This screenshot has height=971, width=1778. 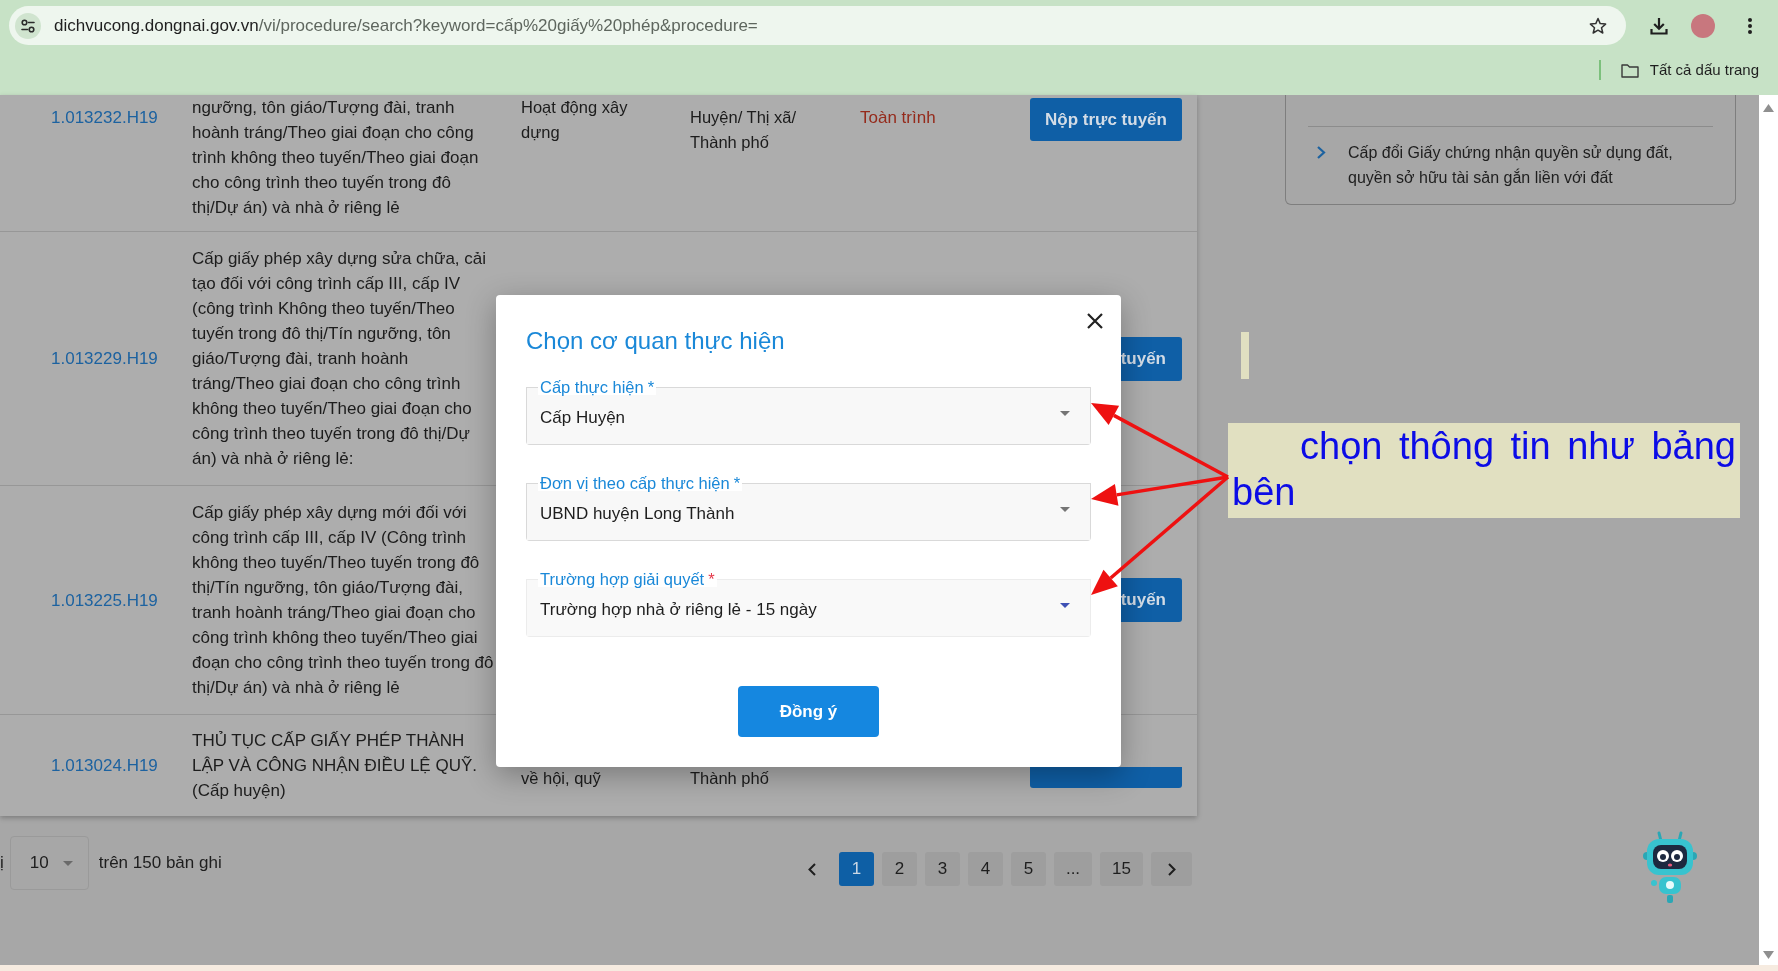 I want to click on url-text: dichvucong.dongnai.gov.vn/vi/procedure/search?keyword=cấp%20giấy%20phép&procedure=, so click(x=406, y=25).